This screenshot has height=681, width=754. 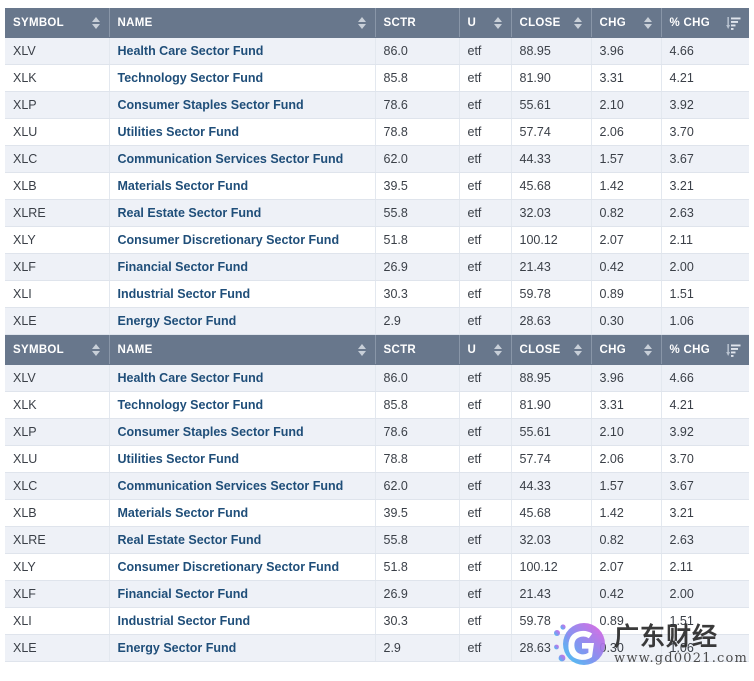 I want to click on cell-name: Financial Sector Fund, so click(x=242, y=267).